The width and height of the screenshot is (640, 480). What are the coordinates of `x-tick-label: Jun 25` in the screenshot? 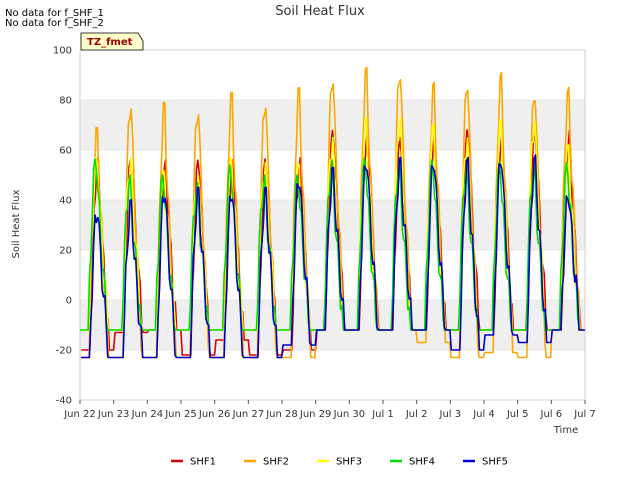 It's located at (180, 414).